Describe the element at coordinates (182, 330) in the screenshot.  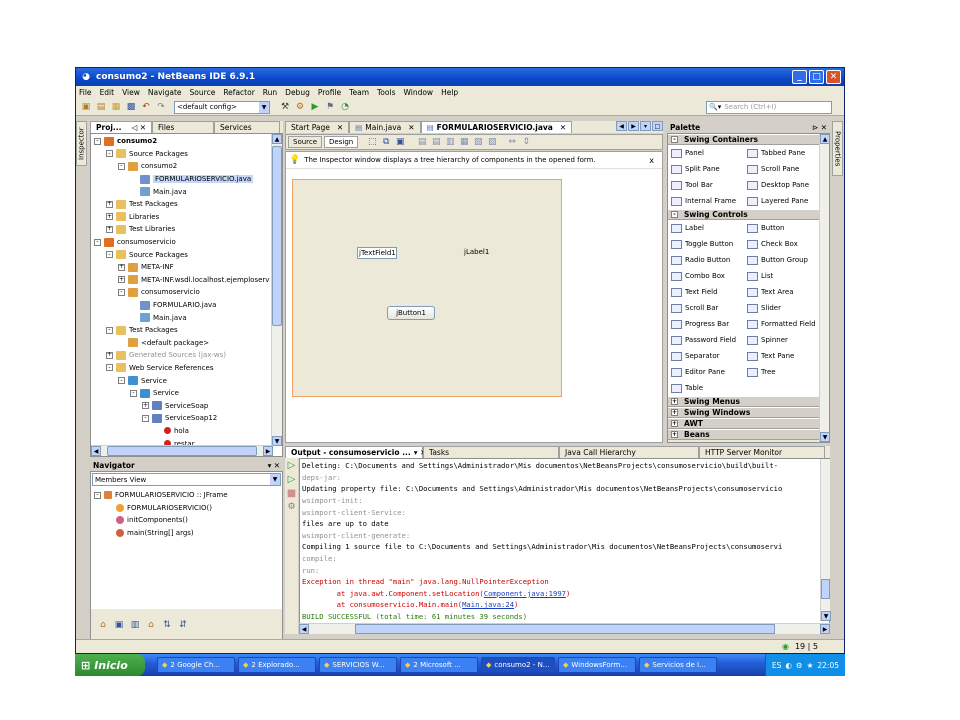
I see `tree-node: - Test Packages` at that location.